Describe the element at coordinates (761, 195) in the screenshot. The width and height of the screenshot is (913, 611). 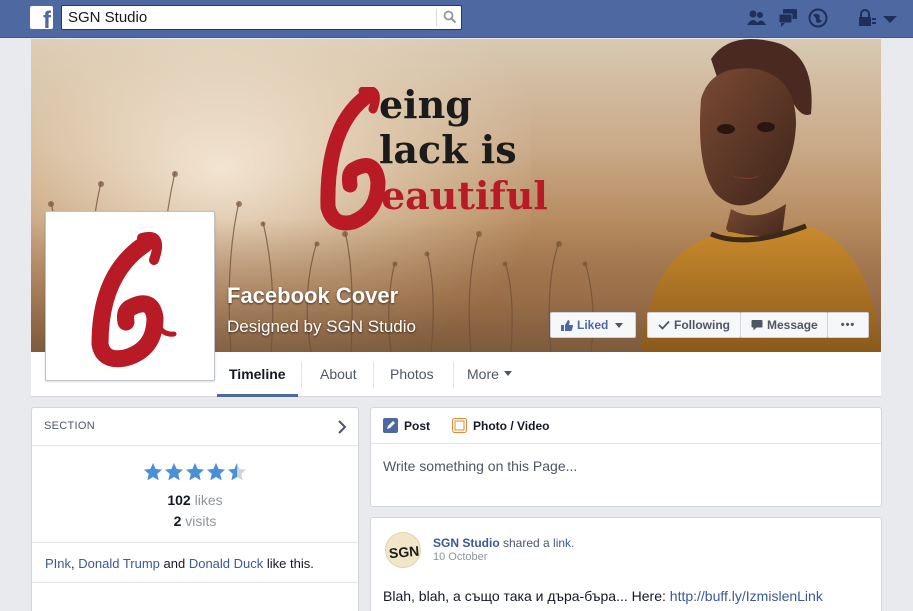
I see `cover-portrait-illustration` at that location.